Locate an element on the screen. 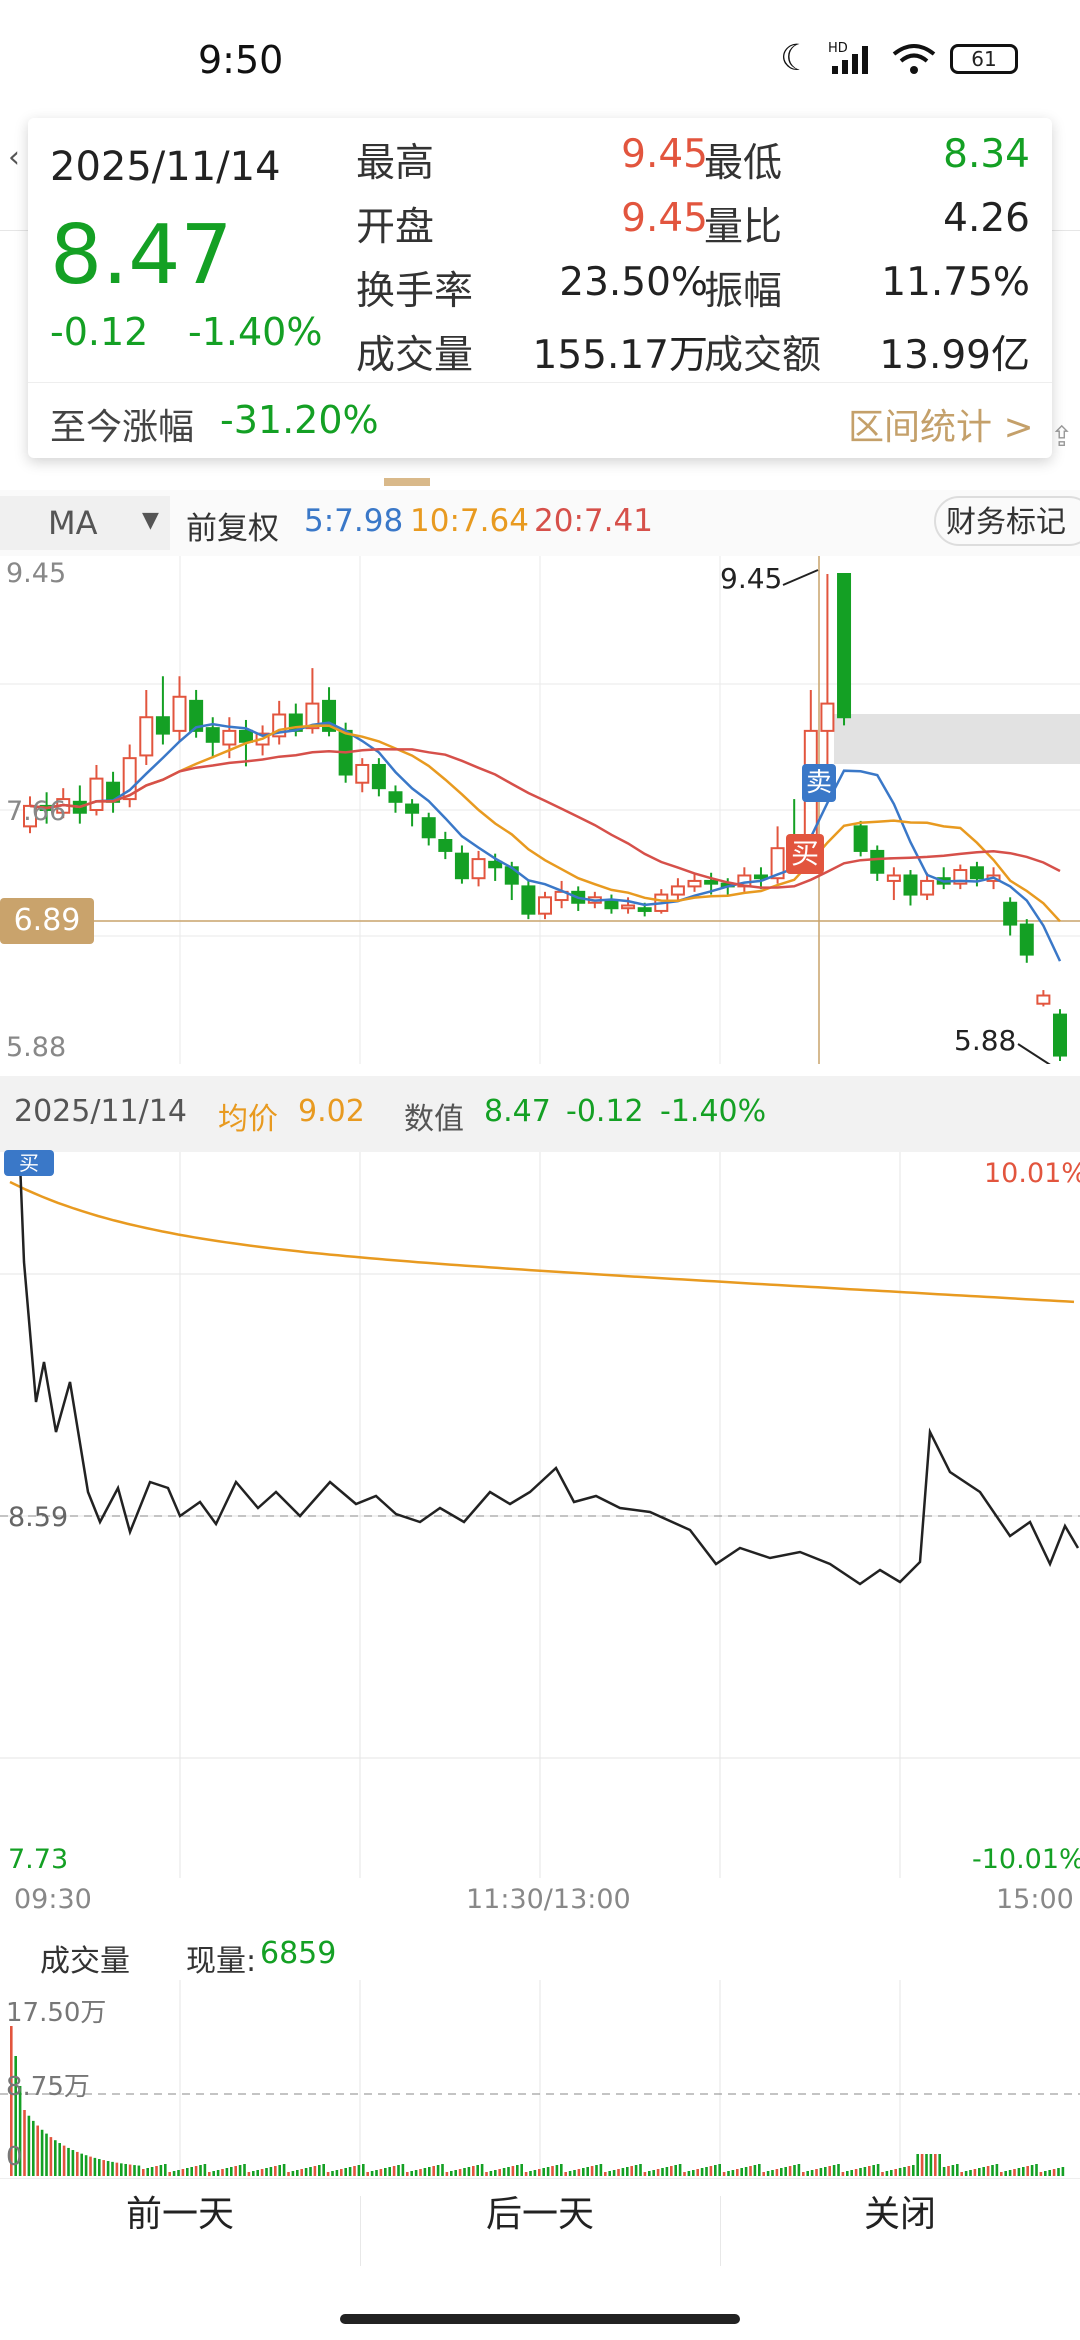  stat-value-volume-ratio: 4.26 is located at coordinates (986, 218).